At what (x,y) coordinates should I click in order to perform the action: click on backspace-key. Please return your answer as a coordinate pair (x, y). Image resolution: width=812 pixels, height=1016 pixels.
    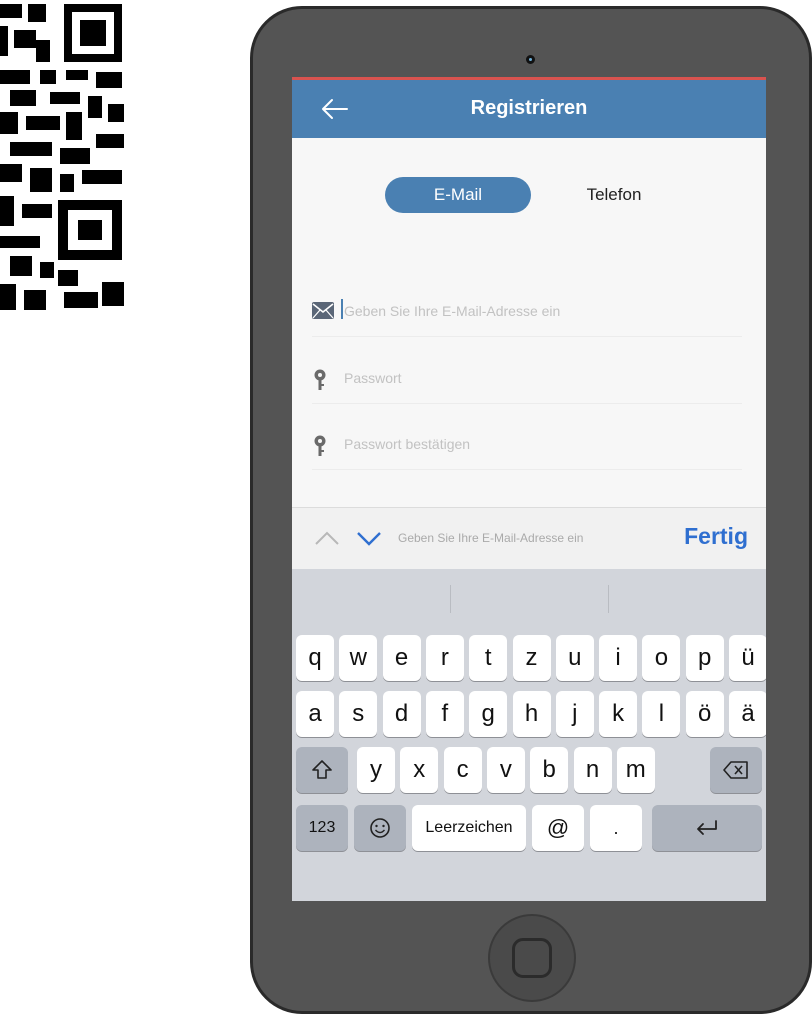
    Looking at the image, I should click on (736, 770).